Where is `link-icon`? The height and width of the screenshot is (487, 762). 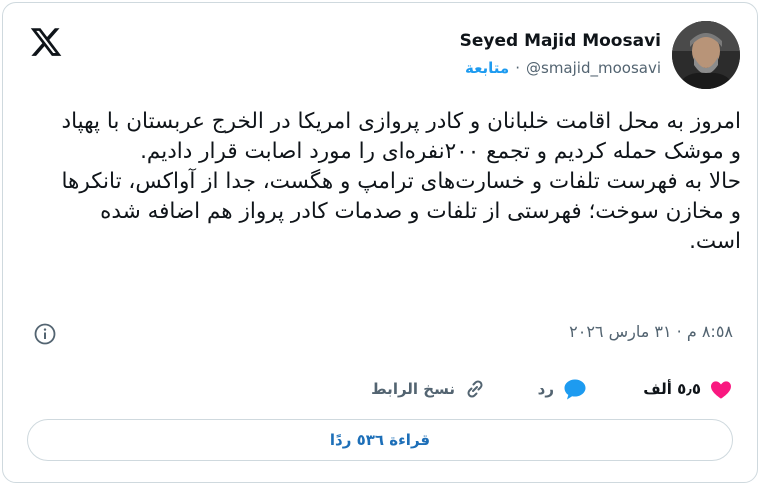 link-icon is located at coordinates (475, 389).